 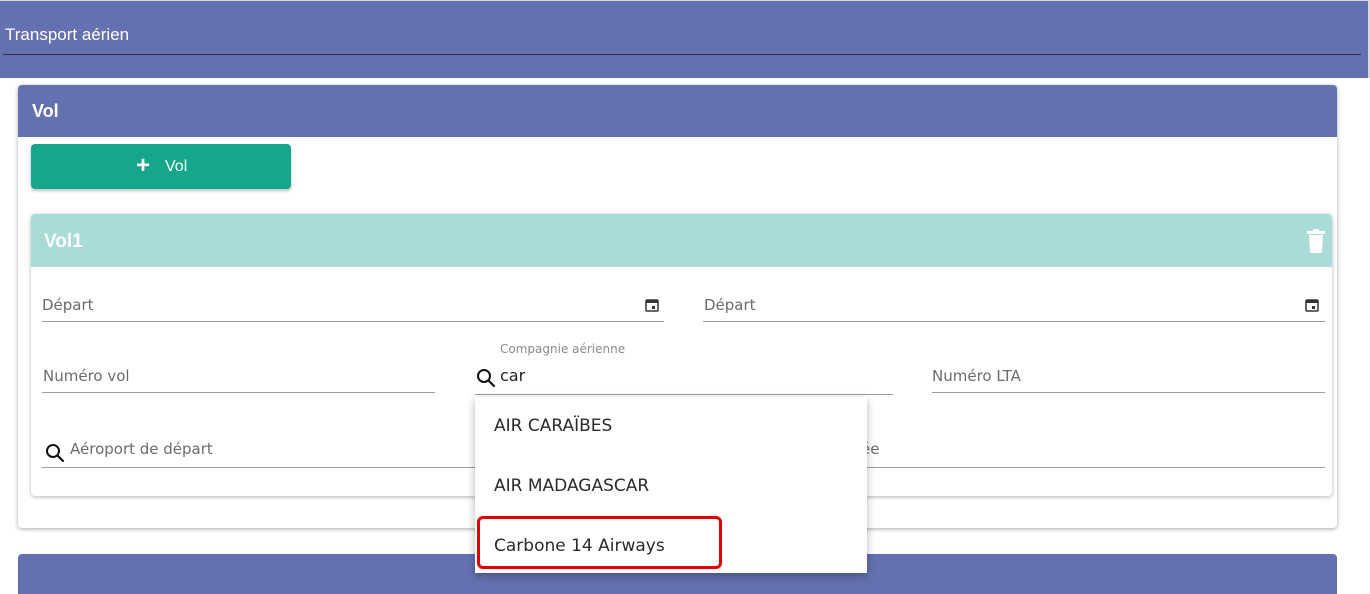 I want to click on app-header: Transport aérien, so click(x=685, y=39).